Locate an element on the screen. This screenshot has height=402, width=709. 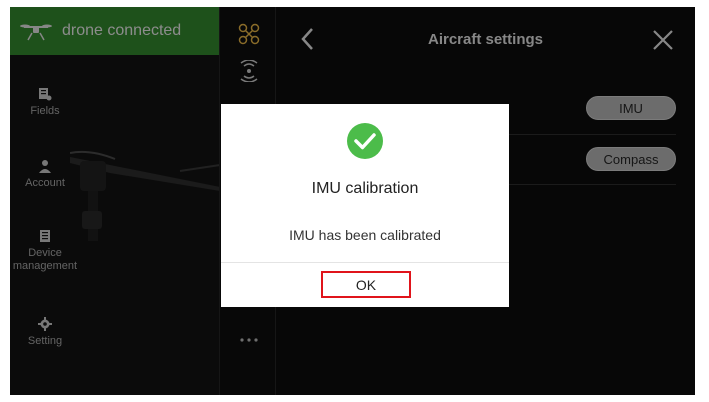
dialog-divider is located at coordinates (365, 262).